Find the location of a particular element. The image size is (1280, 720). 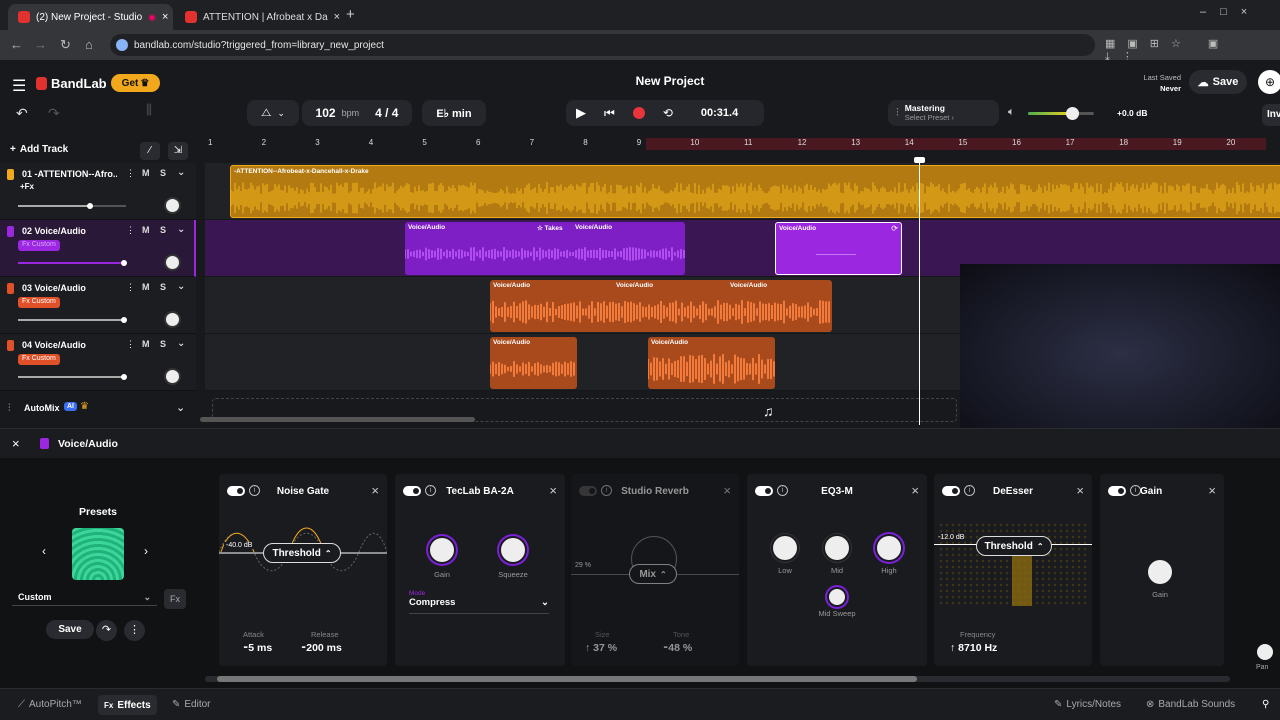

squeeze-dial is located at coordinates (513, 550).